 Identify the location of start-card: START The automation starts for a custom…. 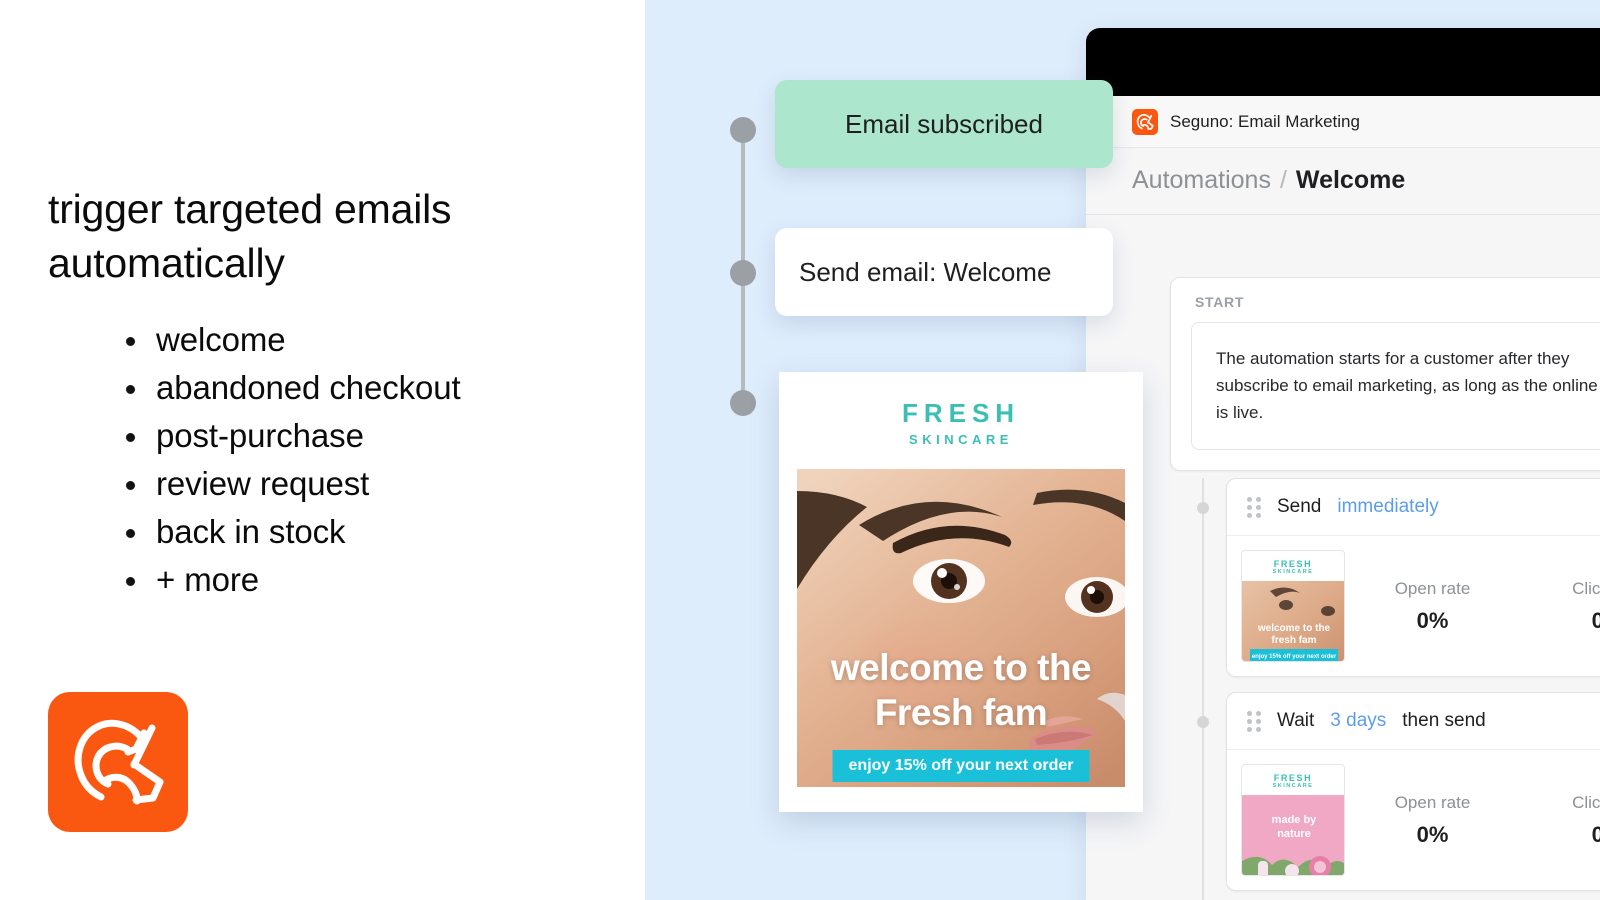
(1385, 374).